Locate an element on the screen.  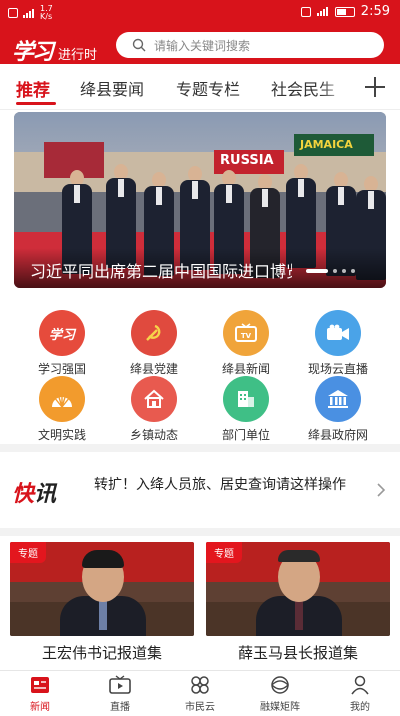
feature-card-county-head: 专题 薛玉马县长报道集 is located at coordinates (298, 604).